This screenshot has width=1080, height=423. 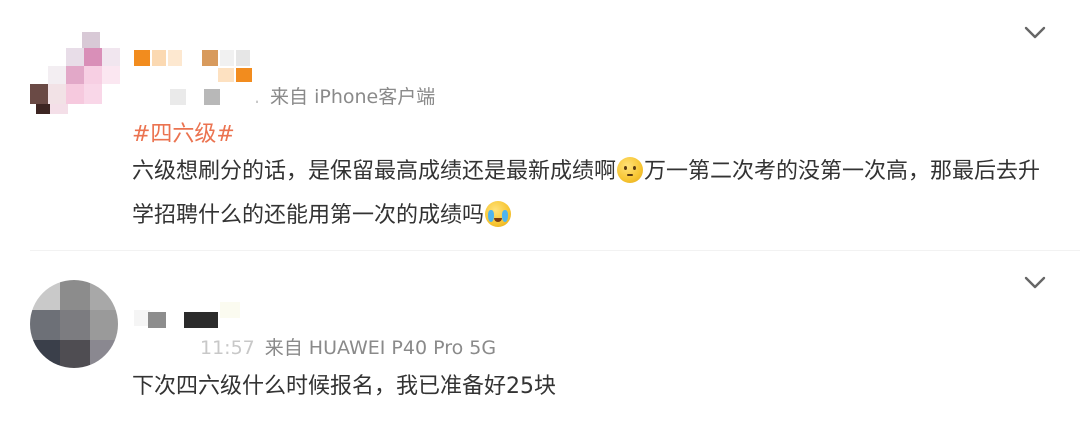 What do you see at coordinates (630, 170) in the screenshot?
I see `thinking-face-icon` at bounding box center [630, 170].